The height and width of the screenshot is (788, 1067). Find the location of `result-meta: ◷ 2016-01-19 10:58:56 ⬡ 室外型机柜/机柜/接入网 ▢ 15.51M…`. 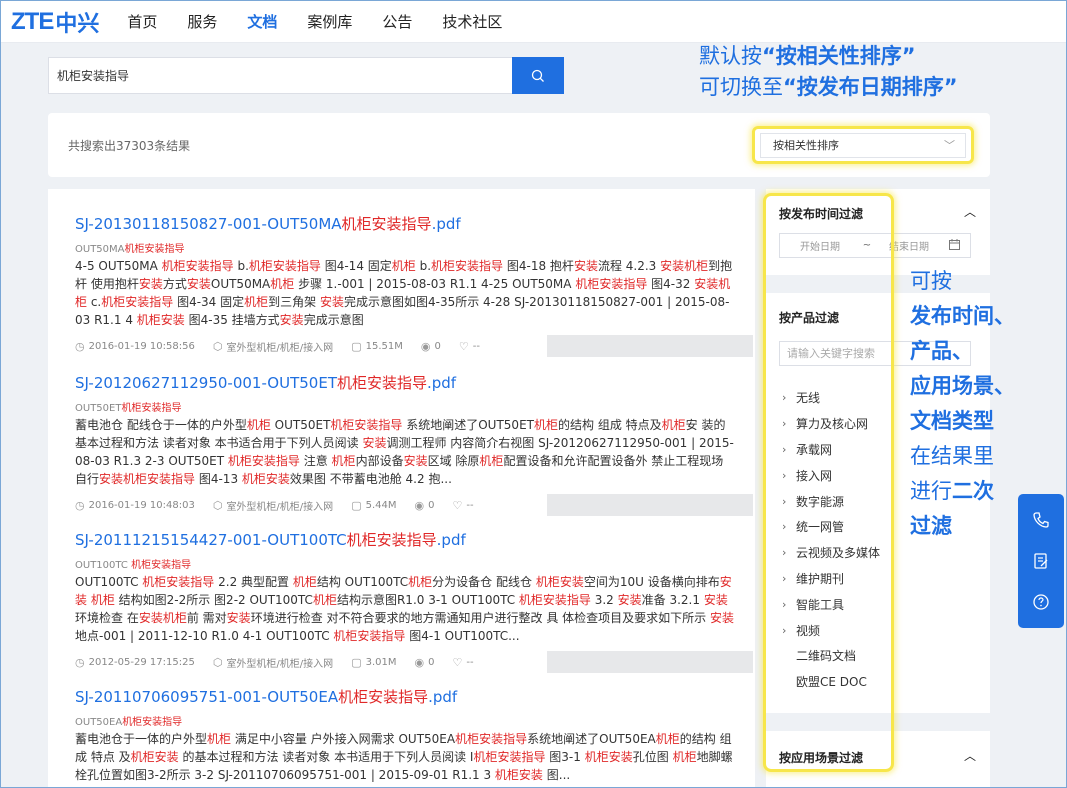

result-meta: ◷ 2016-01-19 10:58:56 ⬡ 室外型机柜/机柜/接入网 ▢ 15.51M… is located at coordinates (414, 346).